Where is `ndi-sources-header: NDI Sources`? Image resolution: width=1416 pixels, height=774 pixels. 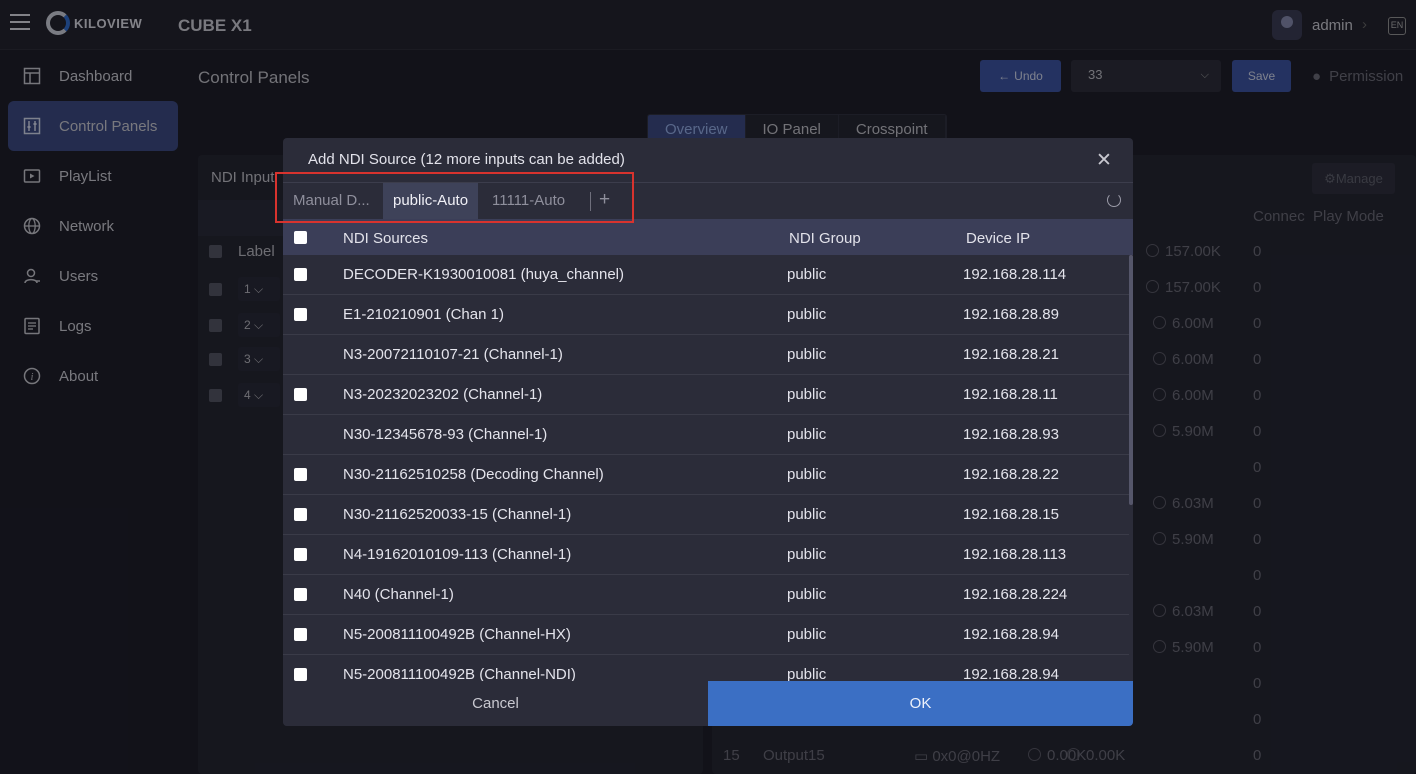 ndi-sources-header: NDI Sources is located at coordinates (386, 238).